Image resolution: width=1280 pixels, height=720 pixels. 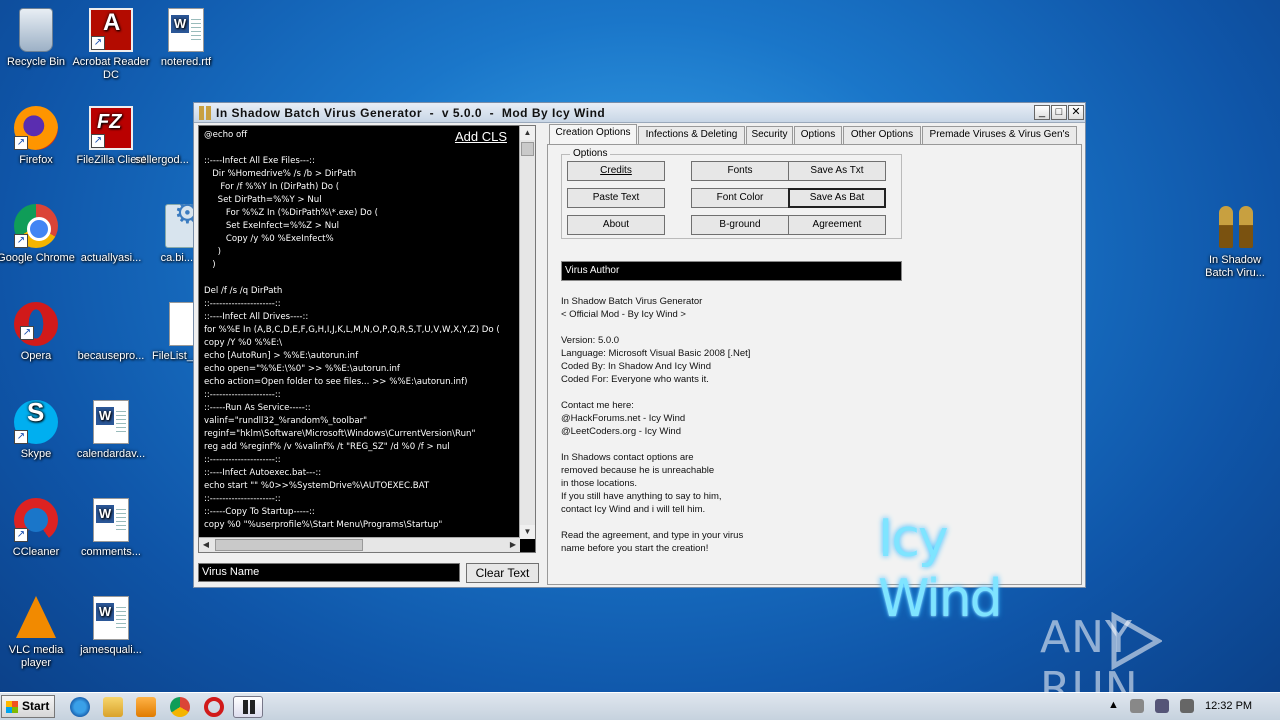 I want to click on network-icon, so click(x=1162, y=706).